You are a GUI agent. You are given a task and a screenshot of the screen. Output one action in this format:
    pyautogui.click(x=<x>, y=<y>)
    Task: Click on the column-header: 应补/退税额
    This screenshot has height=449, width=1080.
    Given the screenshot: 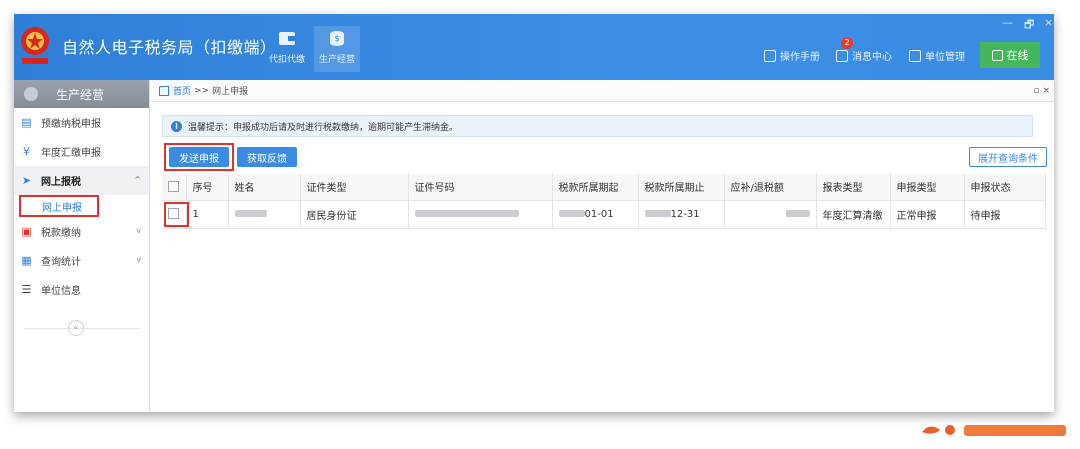 What is the action you would take?
    pyautogui.click(x=770, y=187)
    